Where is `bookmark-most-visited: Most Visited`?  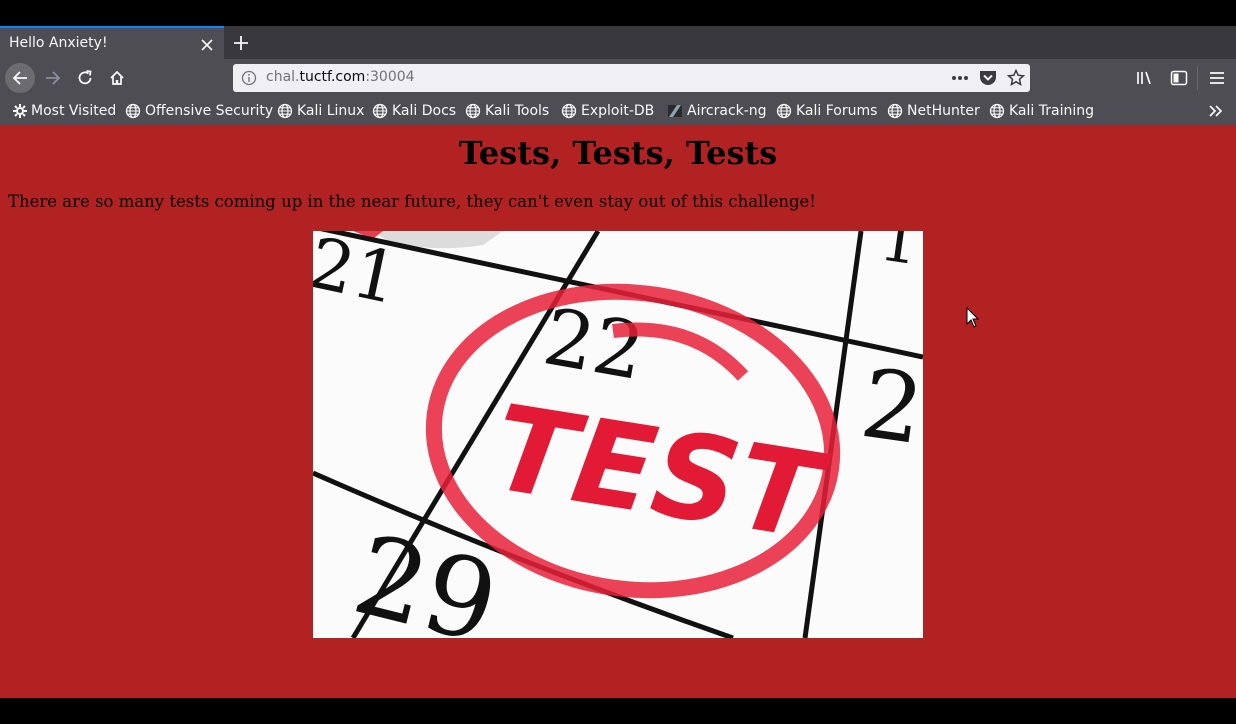 bookmark-most-visited: Most Visited is located at coordinates (64, 111).